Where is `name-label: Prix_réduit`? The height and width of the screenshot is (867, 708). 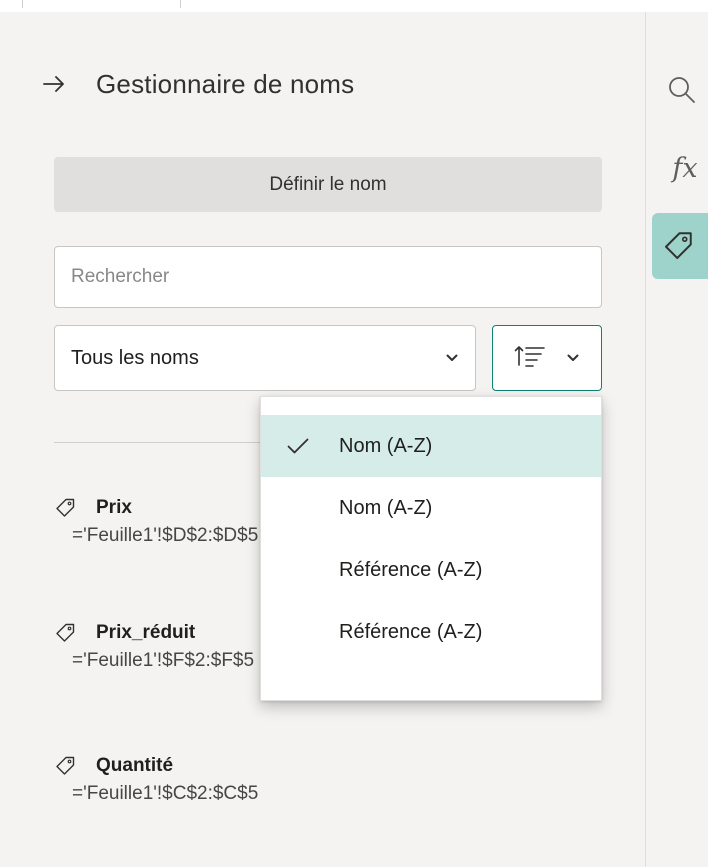
name-label: Prix_réduit is located at coordinates (146, 632).